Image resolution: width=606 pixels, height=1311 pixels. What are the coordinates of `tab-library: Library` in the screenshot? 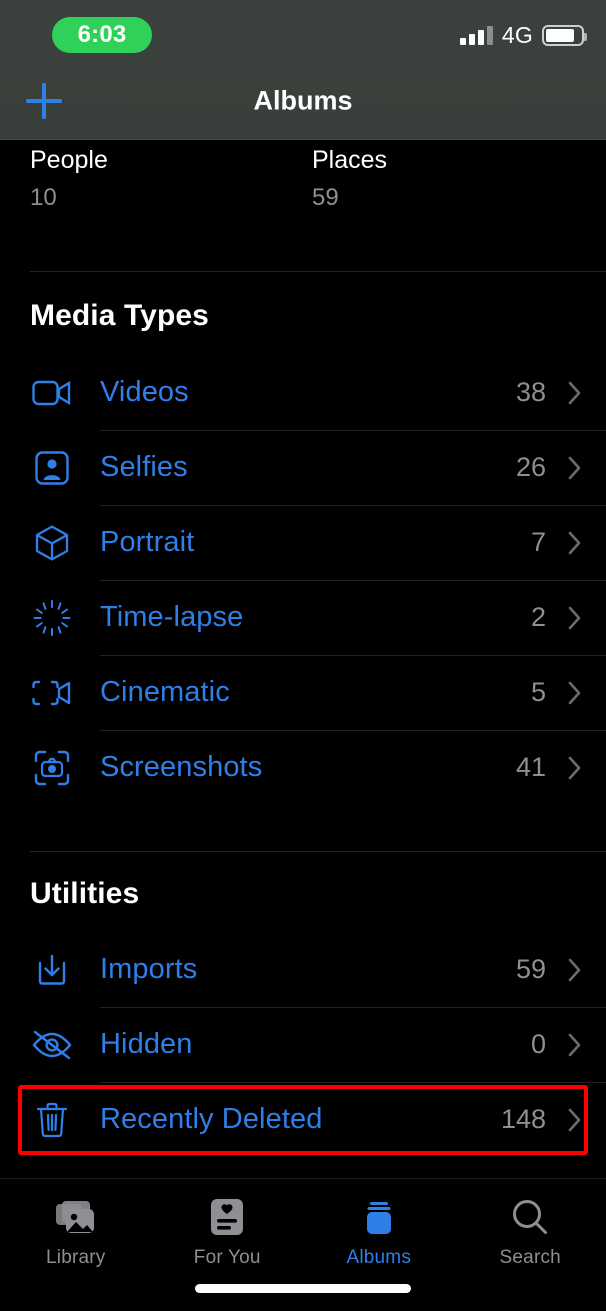 It's located at (76, 1232).